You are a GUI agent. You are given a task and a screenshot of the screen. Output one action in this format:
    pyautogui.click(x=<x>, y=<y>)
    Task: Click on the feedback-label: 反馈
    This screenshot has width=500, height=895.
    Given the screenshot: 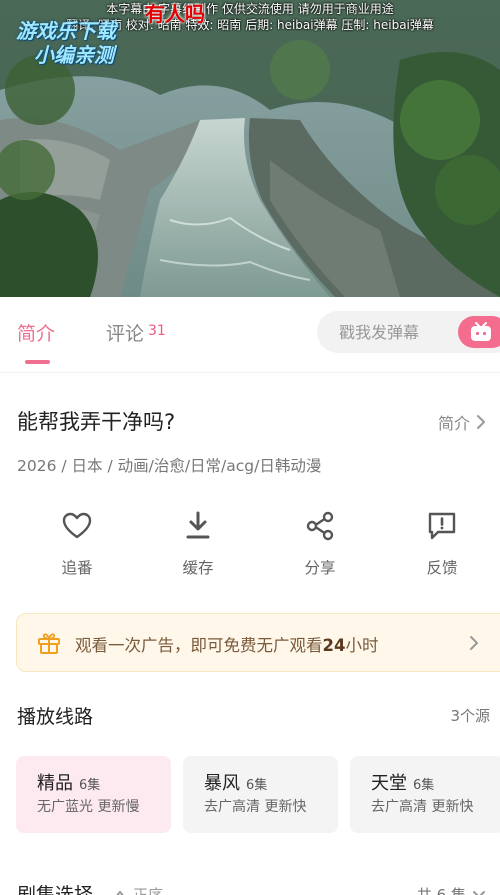 What is the action you would take?
    pyautogui.click(x=442, y=568)
    